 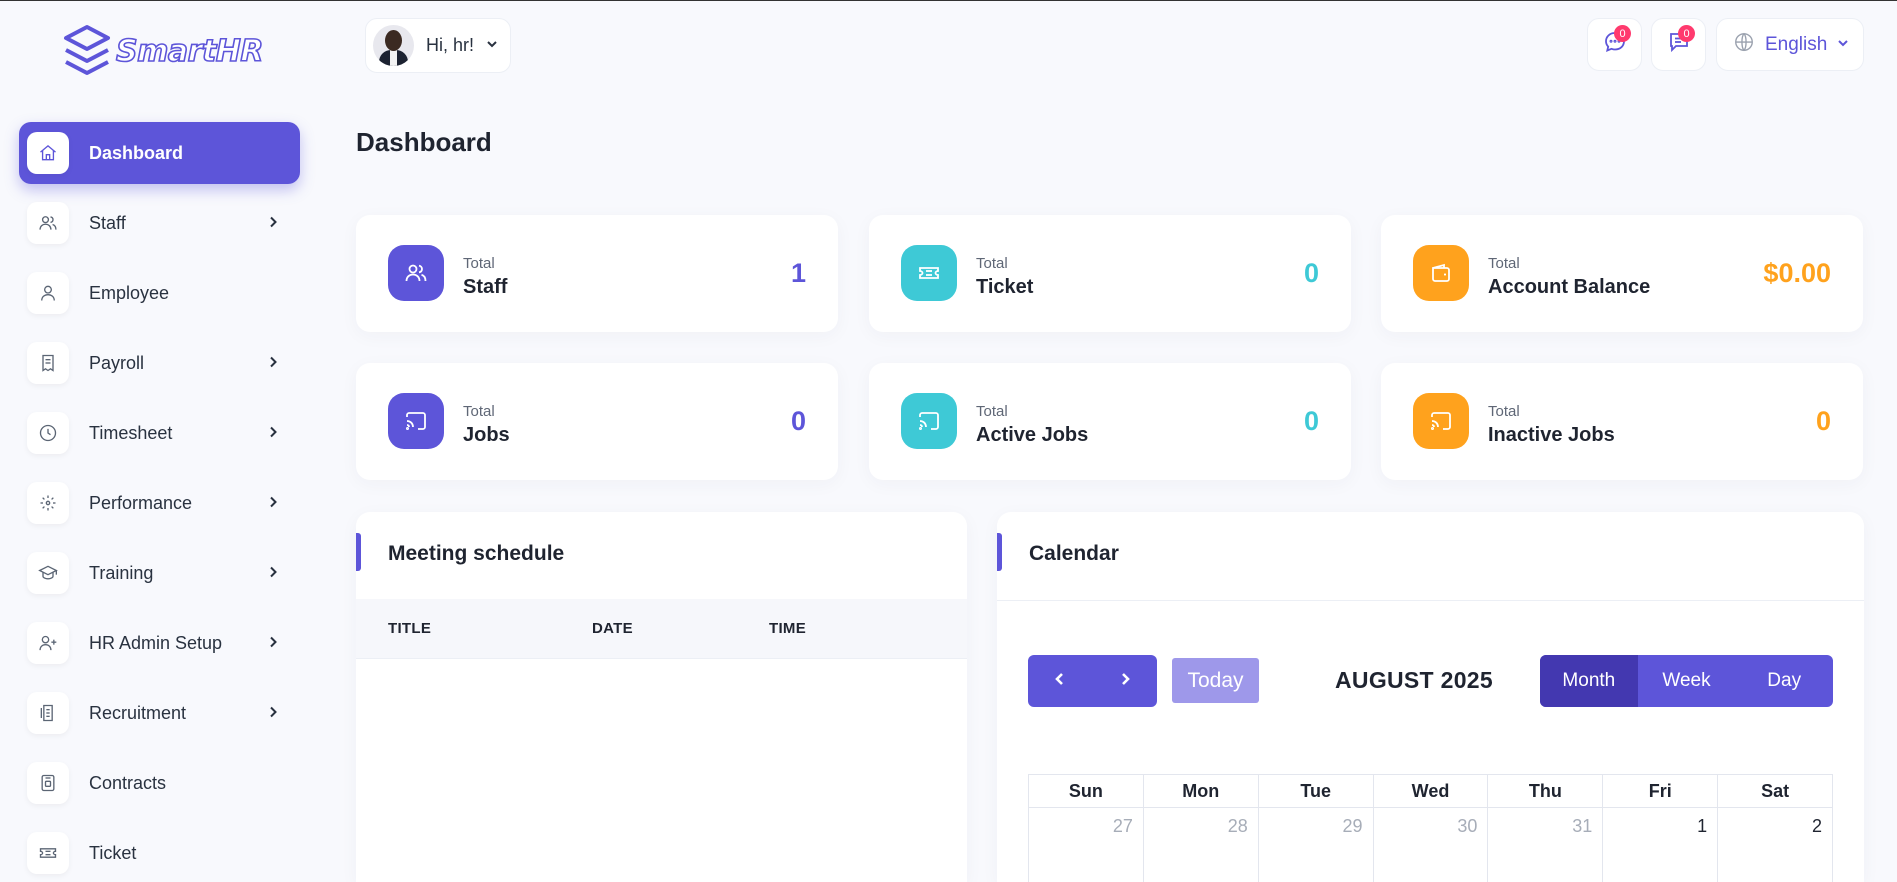 What do you see at coordinates (1201, 791) in the screenshot?
I see `weekday-mon: Mon` at bounding box center [1201, 791].